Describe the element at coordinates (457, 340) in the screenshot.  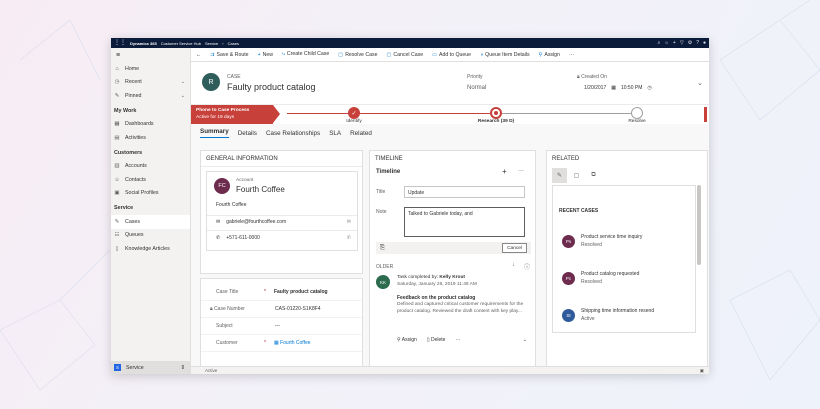
I see `more-icon: ···` at that location.